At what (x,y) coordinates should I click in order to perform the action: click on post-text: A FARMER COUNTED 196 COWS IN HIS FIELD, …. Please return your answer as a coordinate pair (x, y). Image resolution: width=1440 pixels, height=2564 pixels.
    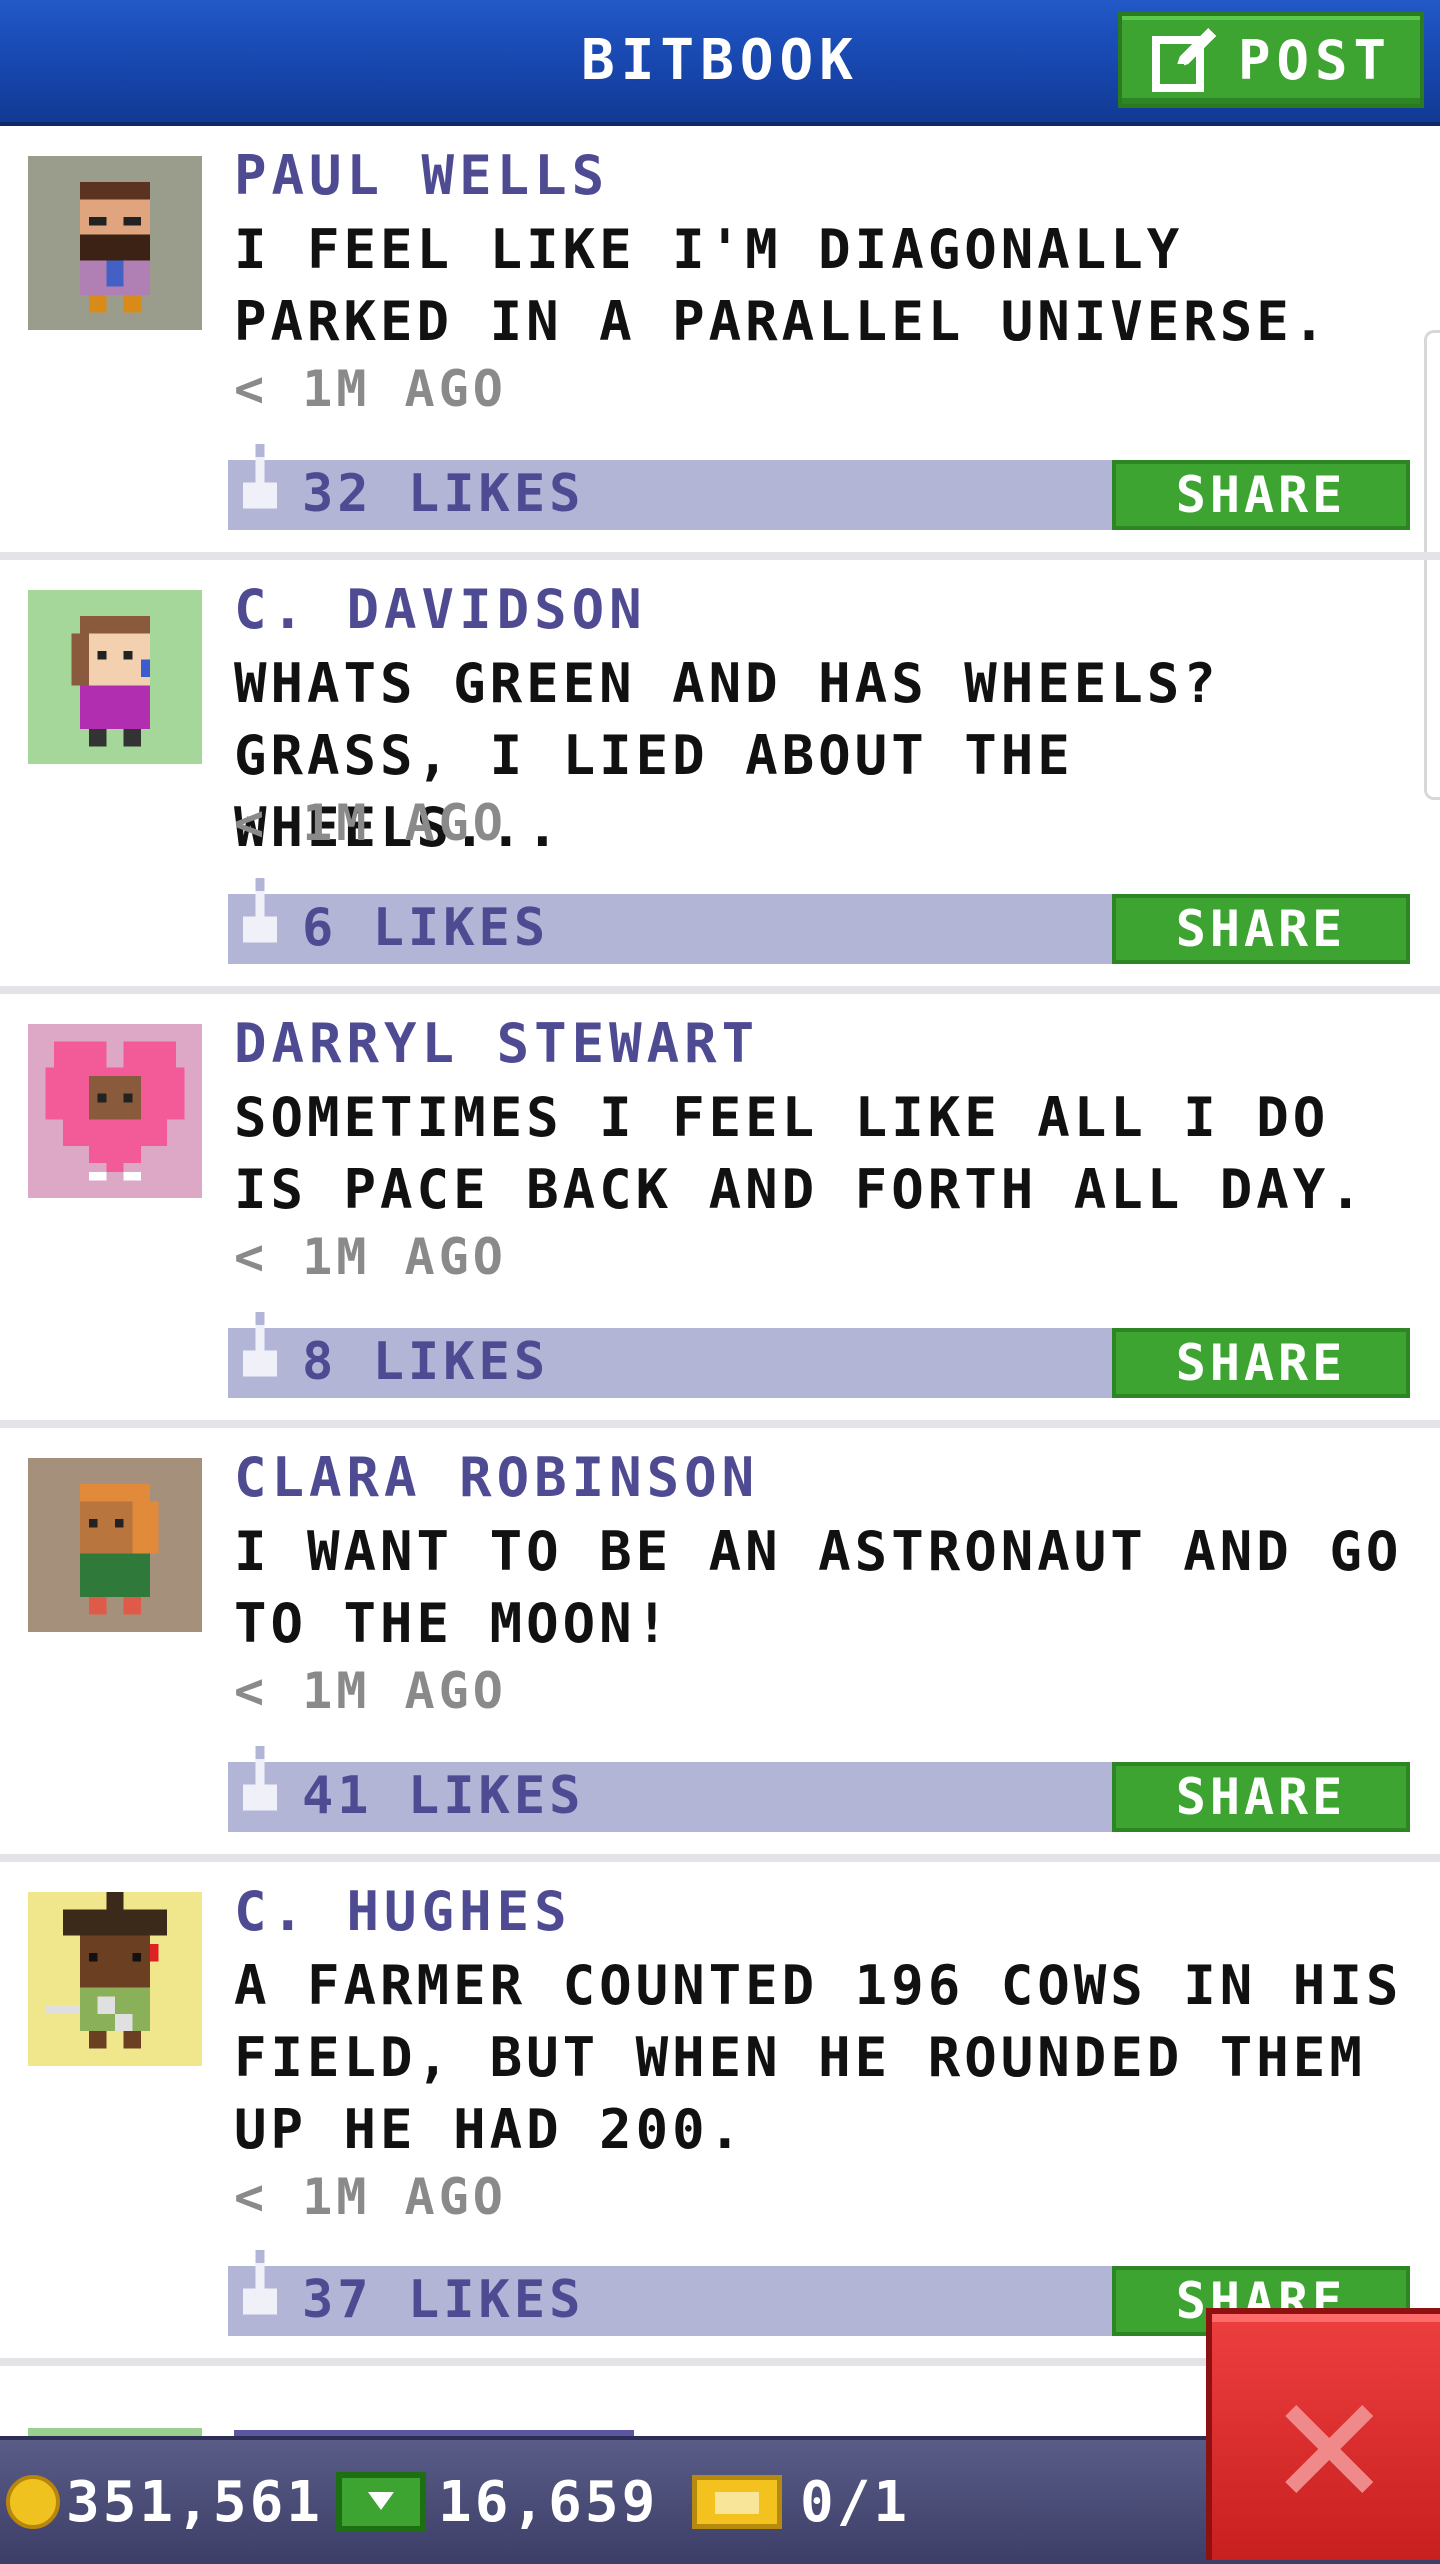
    Looking at the image, I should click on (818, 2057).